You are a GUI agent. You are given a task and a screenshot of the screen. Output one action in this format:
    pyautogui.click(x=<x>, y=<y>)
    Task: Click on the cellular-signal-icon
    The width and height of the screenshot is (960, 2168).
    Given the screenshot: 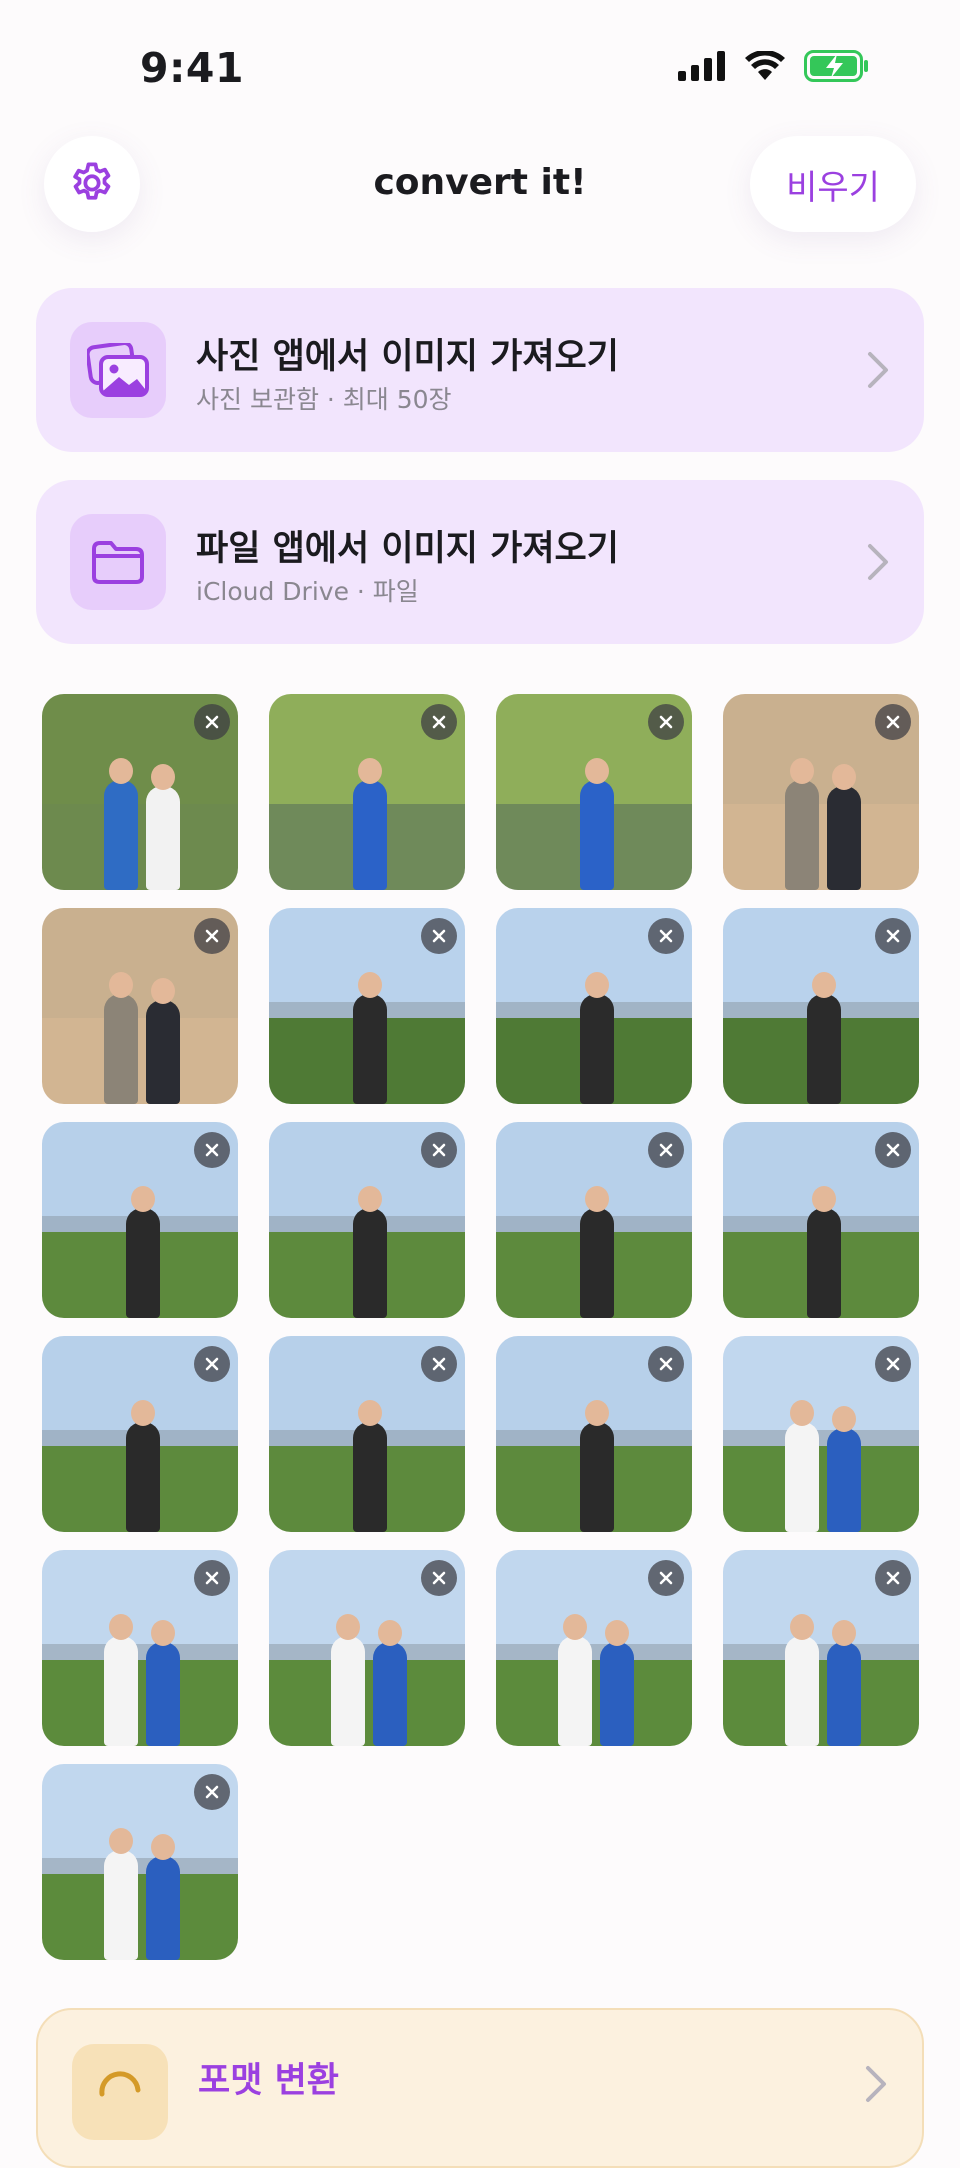 What is the action you would take?
    pyautogui.click(x=701, y=66)
    